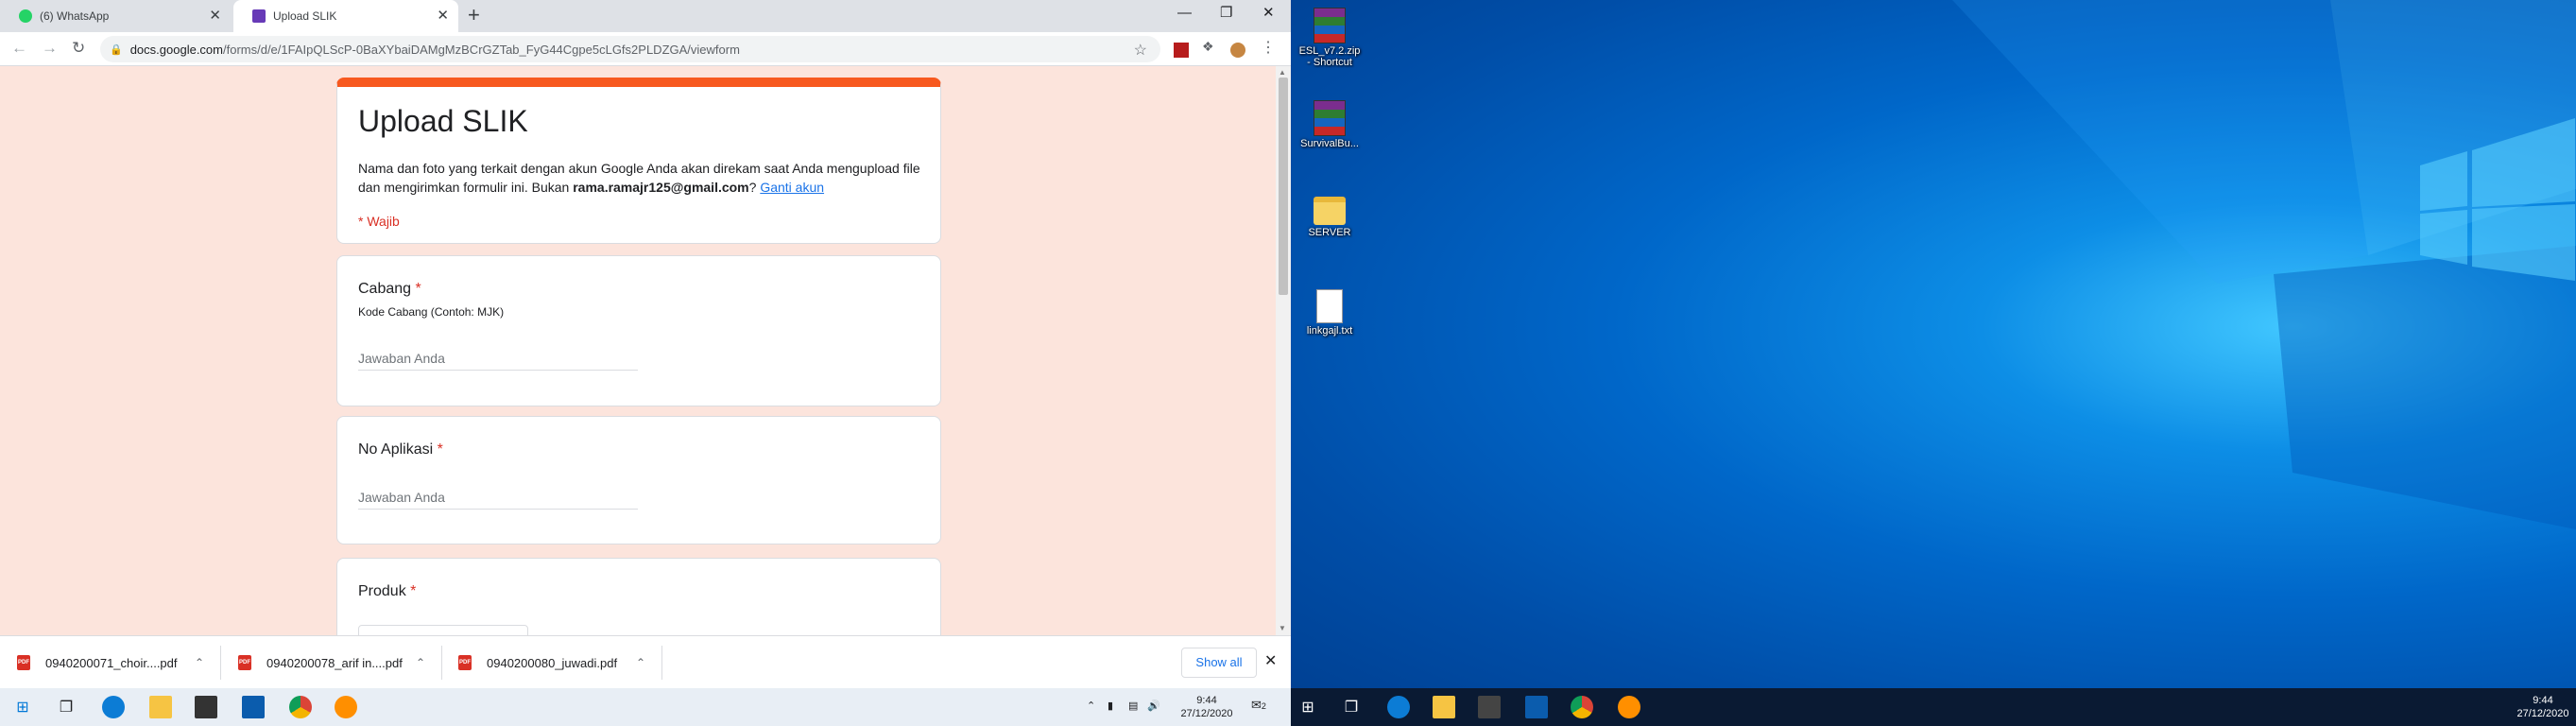 Image resolution: width=2576 pixels, height=726 pixels. What do you see at coordinates (75, 16) in the screenshot?
I see `tab-label: (6) WhatsApp` at bounding box center [75, 16].